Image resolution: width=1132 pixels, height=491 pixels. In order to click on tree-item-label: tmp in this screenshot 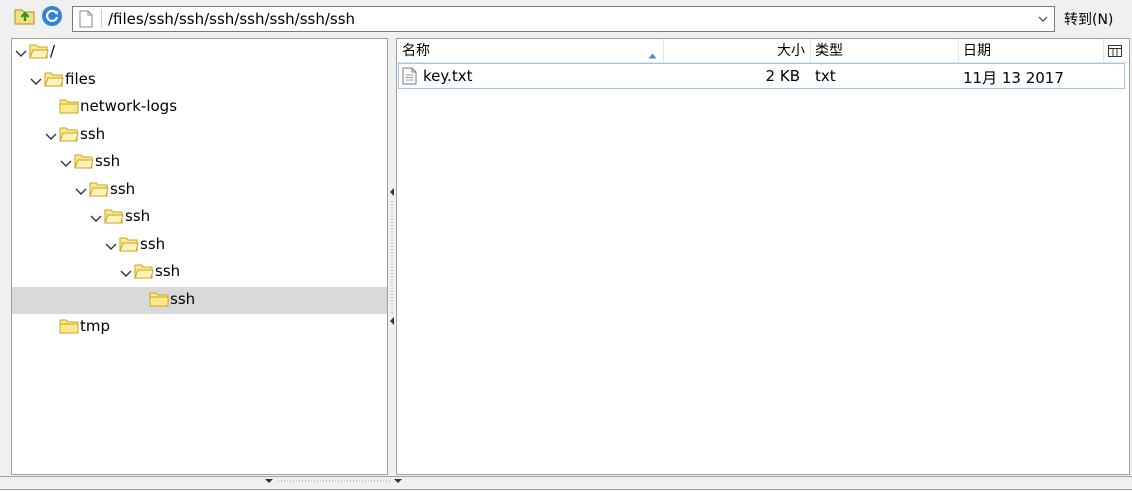, I will do `click(95, 326)`.